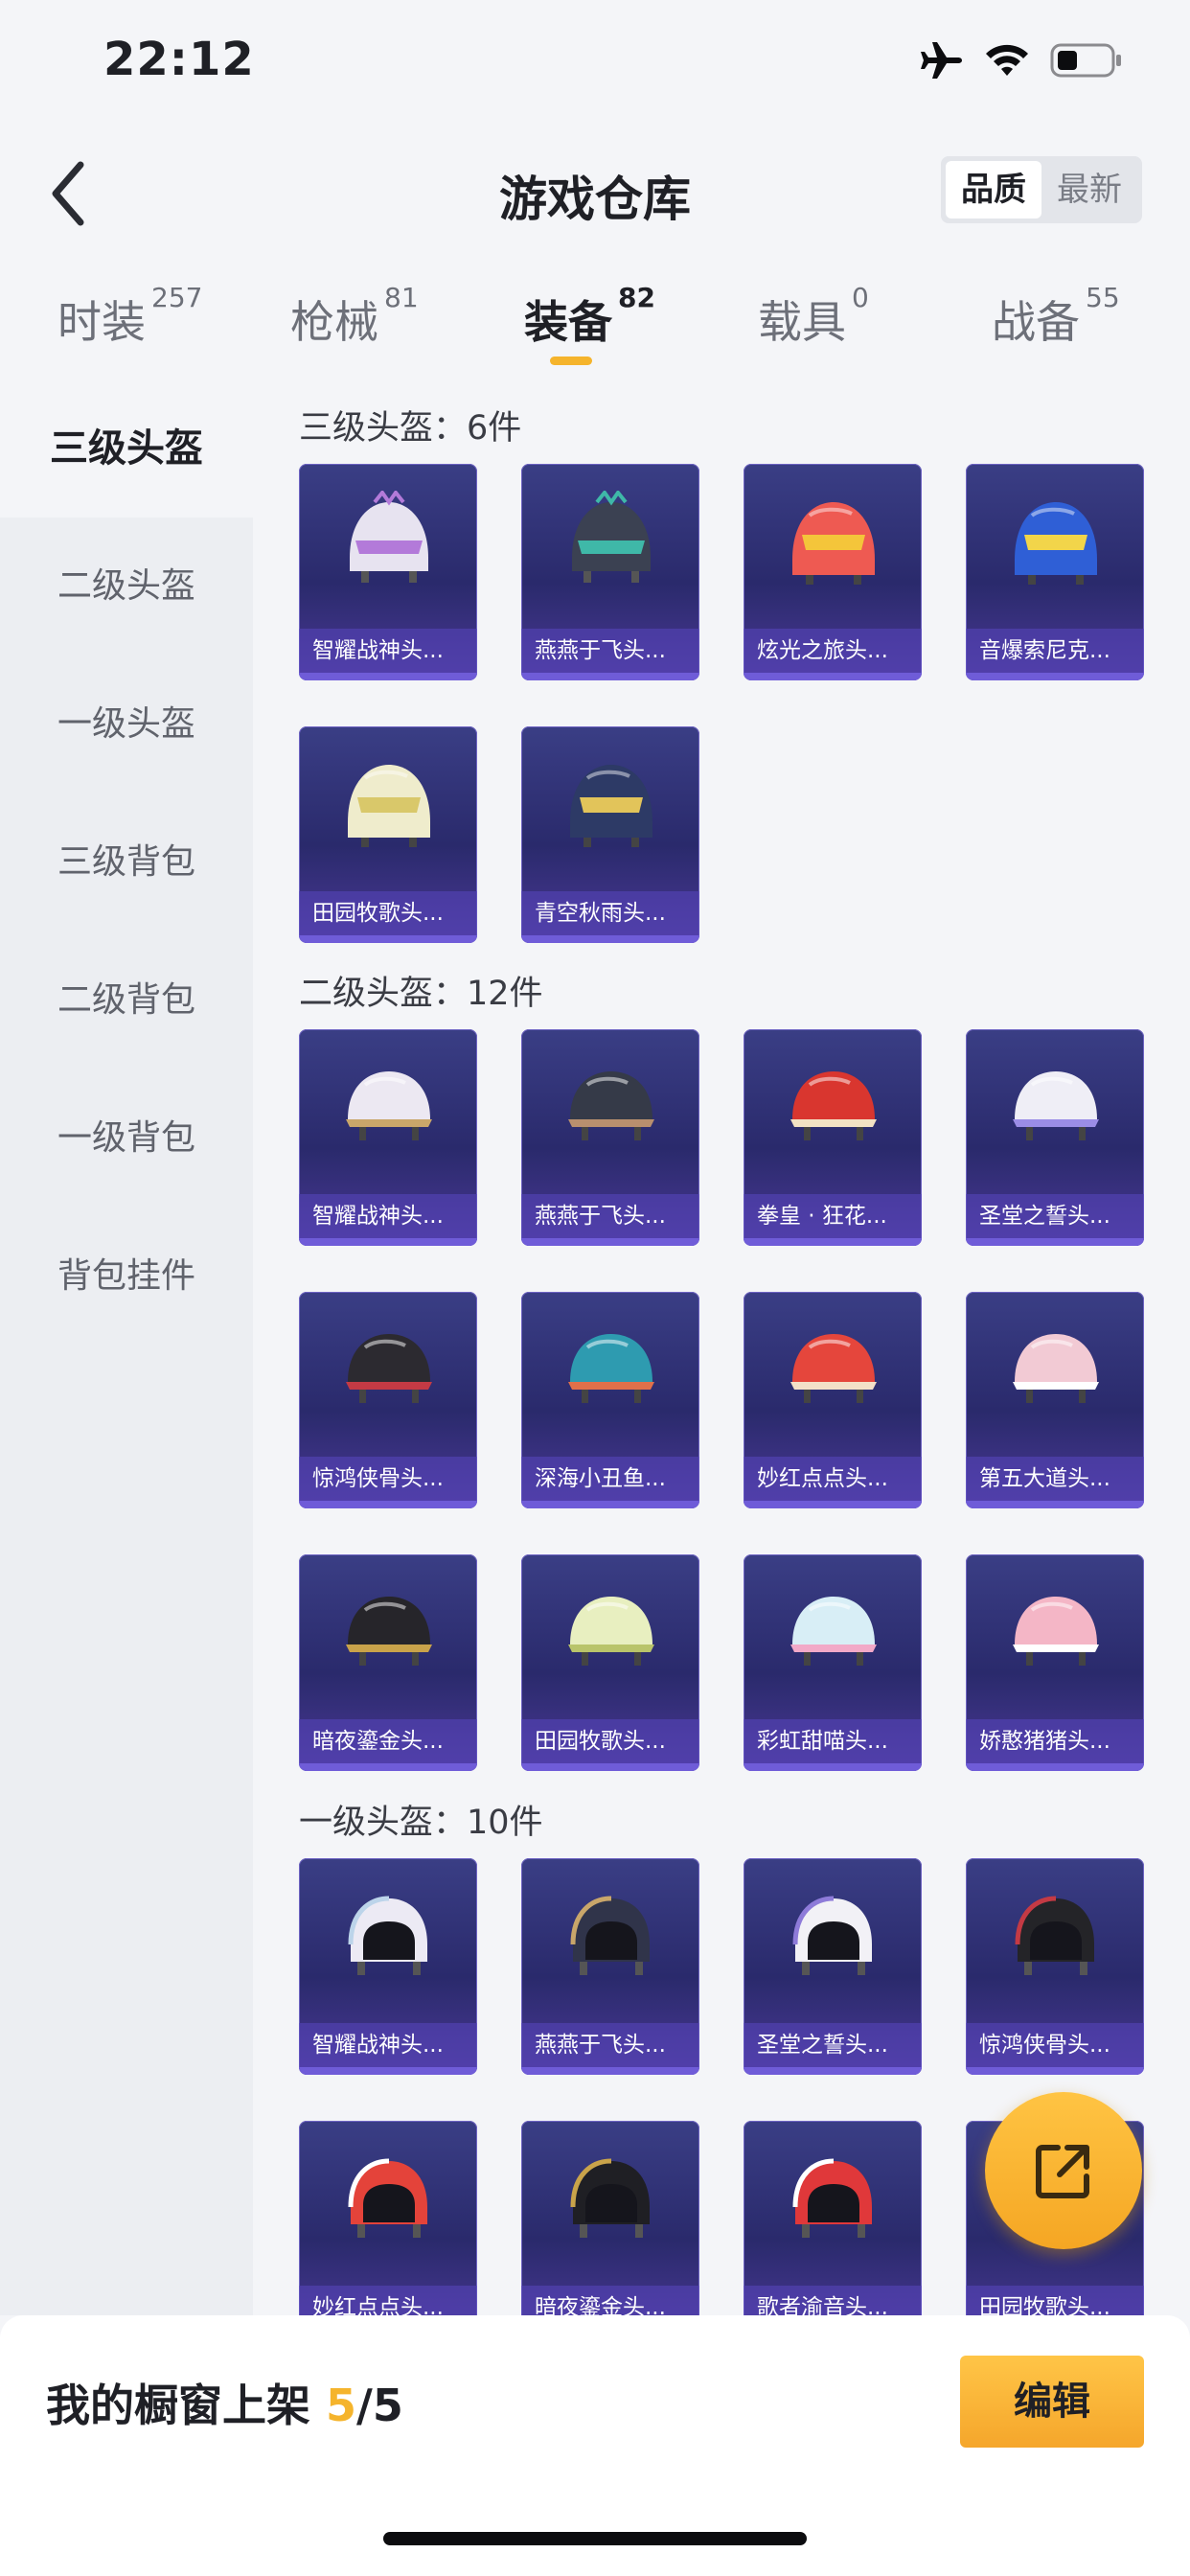  Describe the element at coordinates (590, 316) in the screenshot. I see `tab-equipment: 装备 82` at that location.